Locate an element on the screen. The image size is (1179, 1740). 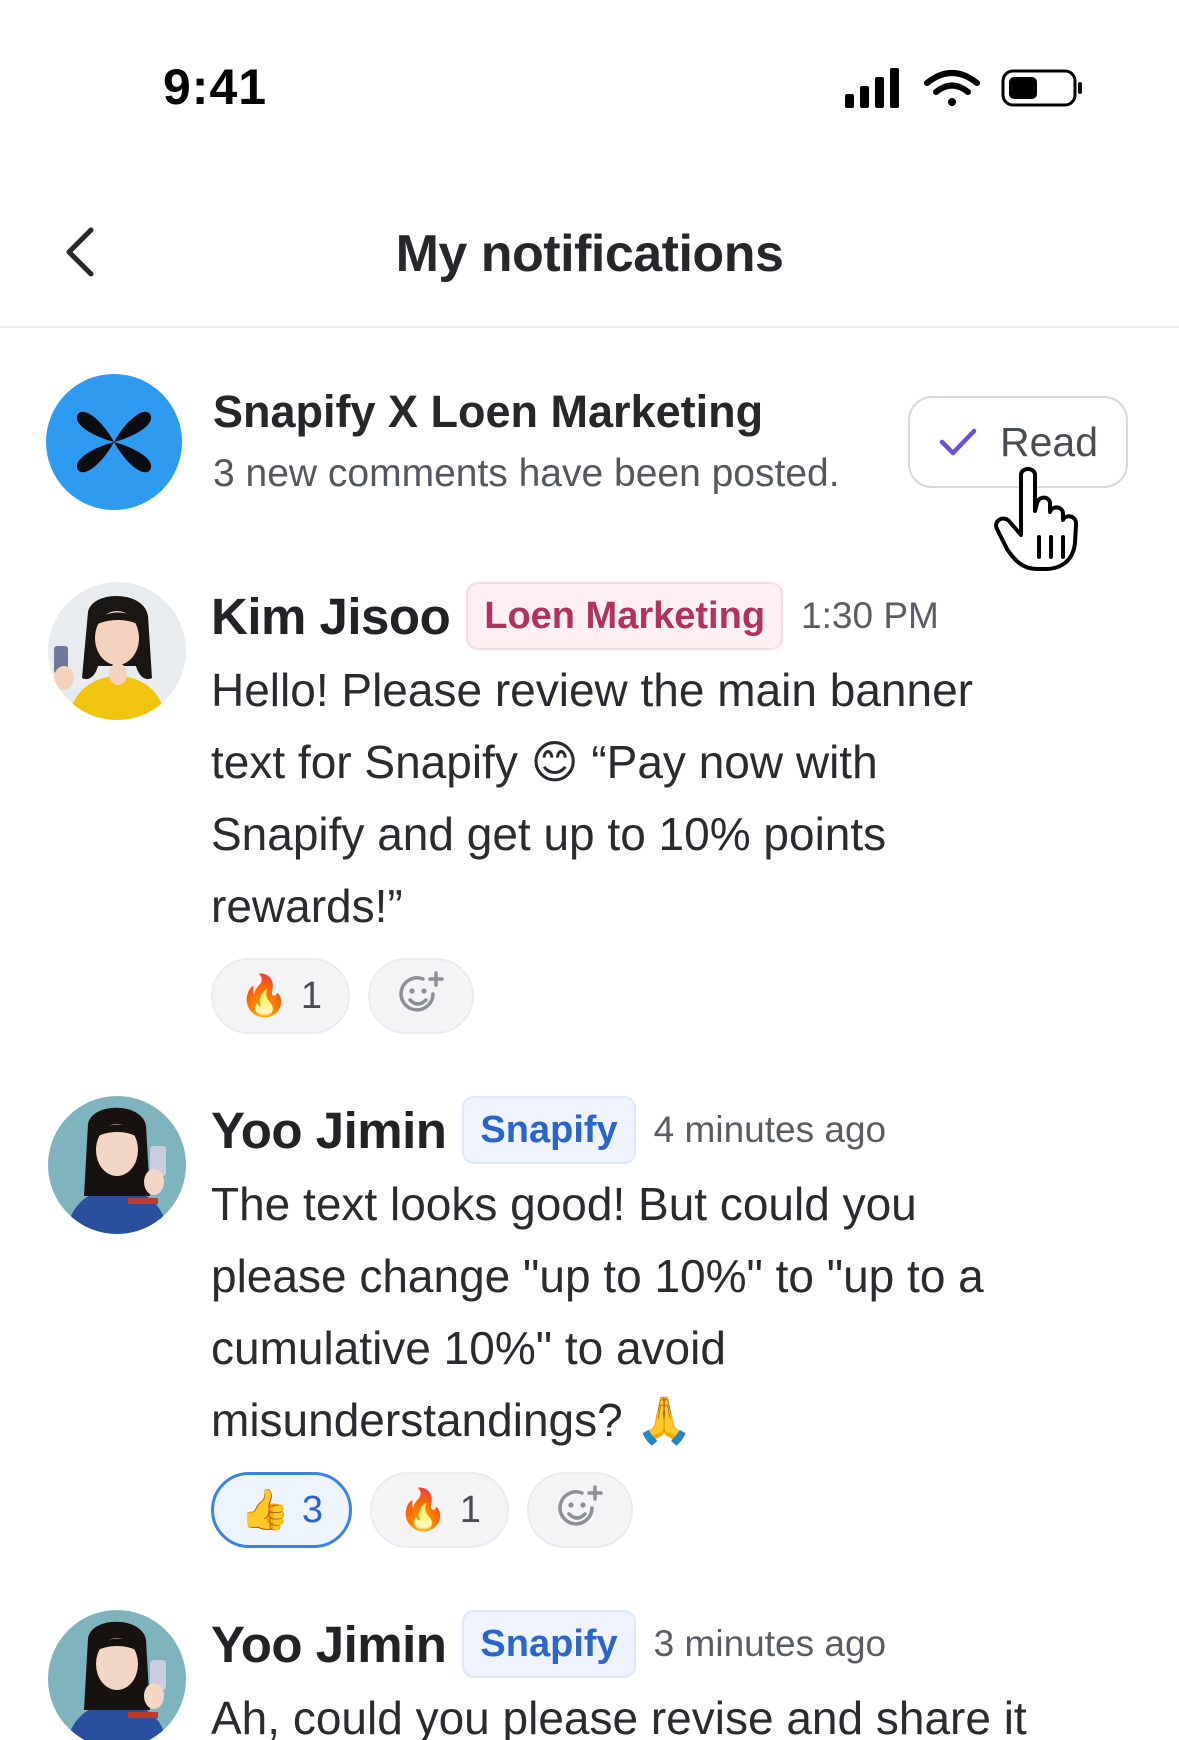
page-title: My notifications is located at coordinates (589, 254).